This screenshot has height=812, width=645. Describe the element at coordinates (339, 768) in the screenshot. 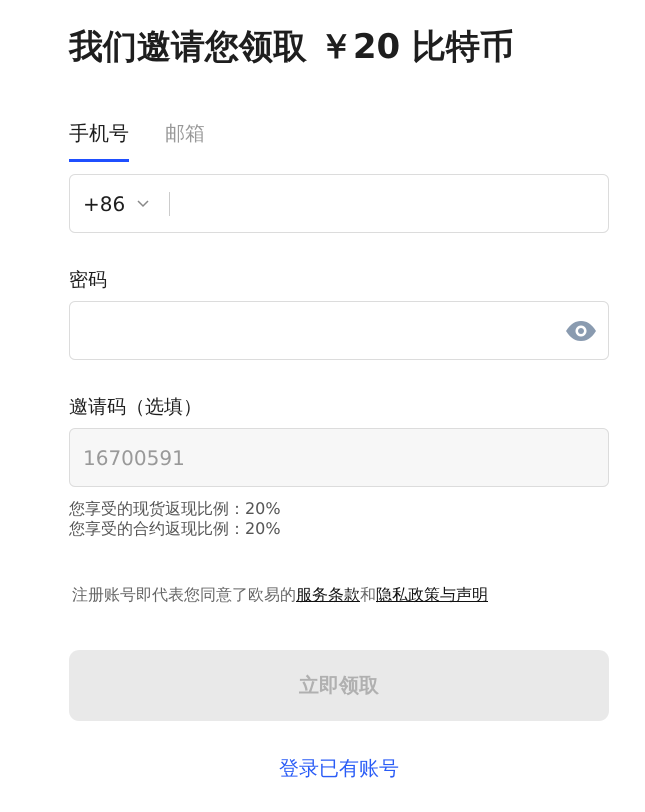

I see `login-link: 登录已有账号` at that location.